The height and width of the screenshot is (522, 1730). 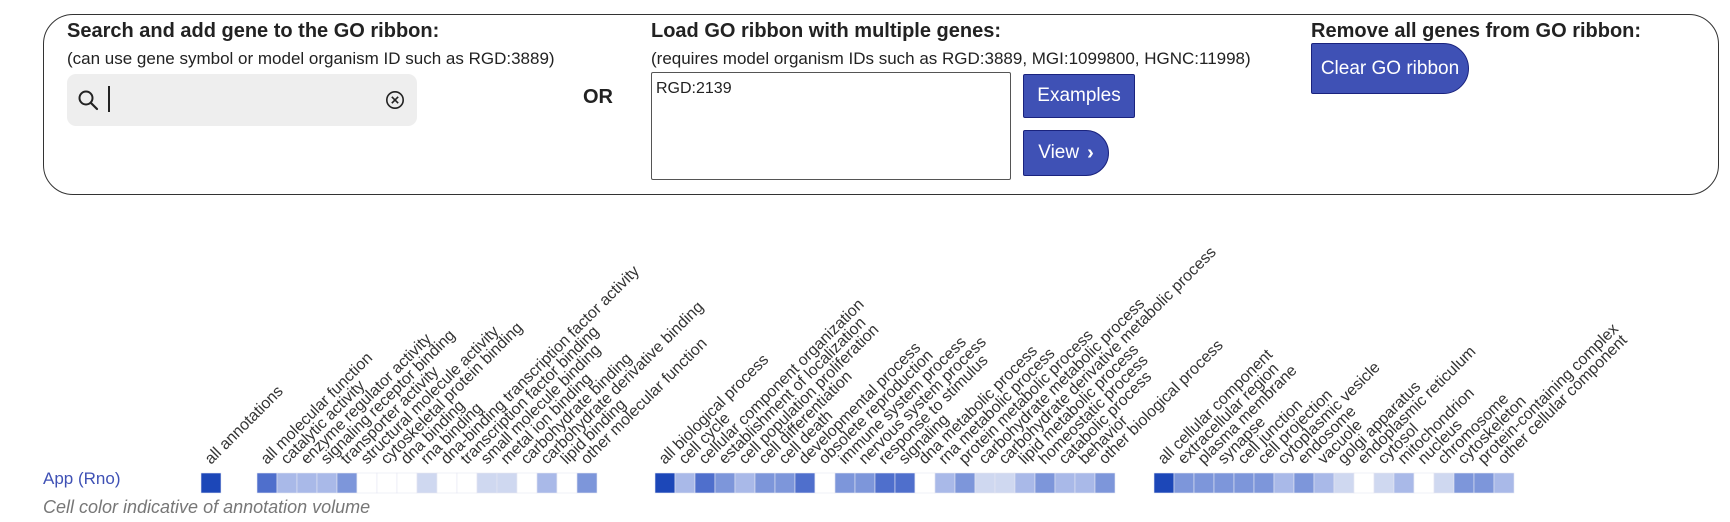 I want to click on ribbon-cell-cellular-component-organization, so click(x=705, y=483).